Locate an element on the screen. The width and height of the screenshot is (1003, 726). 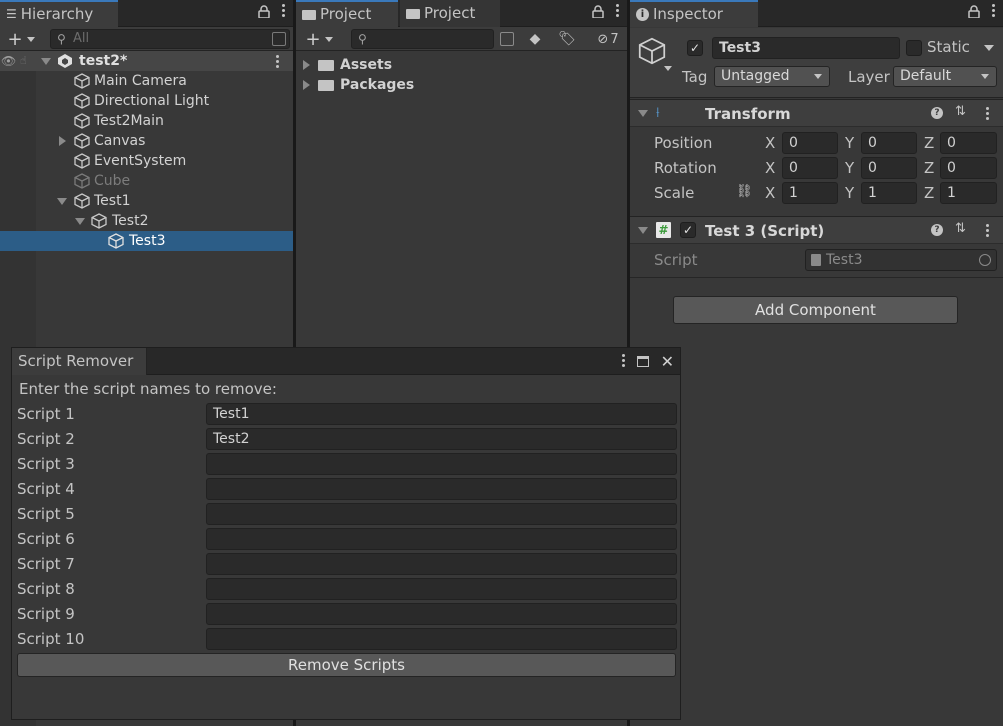
tree-item-test2main: Test2Main is located at coordinates (146, 121).